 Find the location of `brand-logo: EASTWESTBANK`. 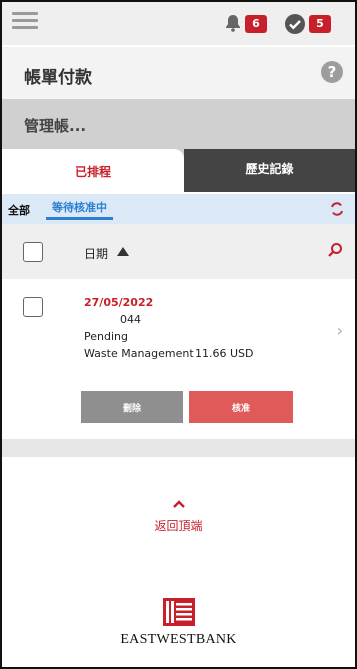

brand-logo: EASTWESTBANK is located at coordinates (178, 623).